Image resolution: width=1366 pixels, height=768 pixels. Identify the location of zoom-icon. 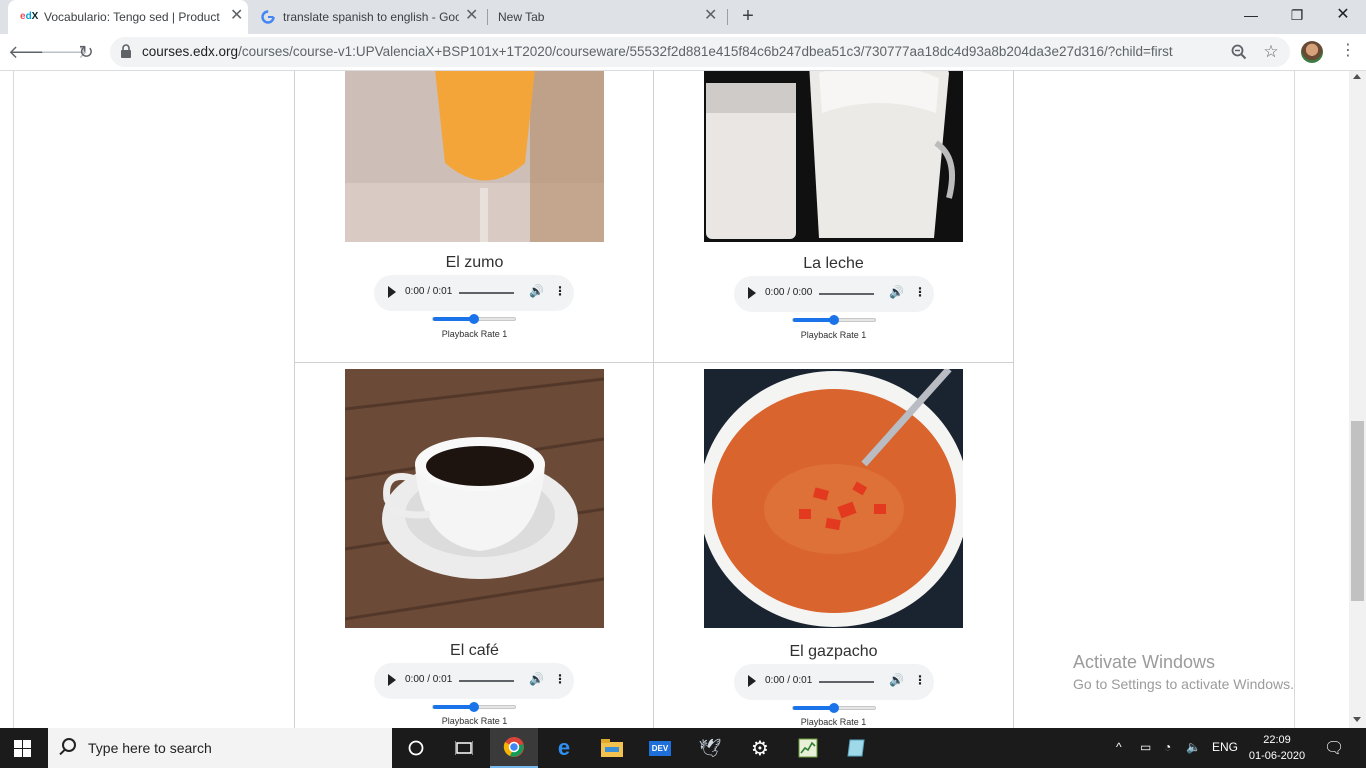
(1239, 52).